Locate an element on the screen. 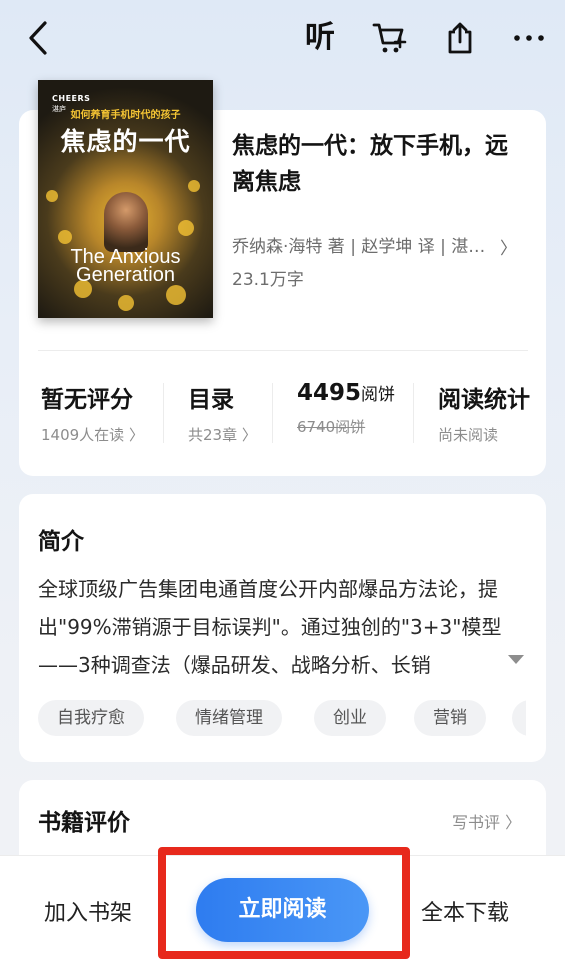  stat-rating: 暂无评分 1409人在读 〉 is located at coordinates (92, 412).